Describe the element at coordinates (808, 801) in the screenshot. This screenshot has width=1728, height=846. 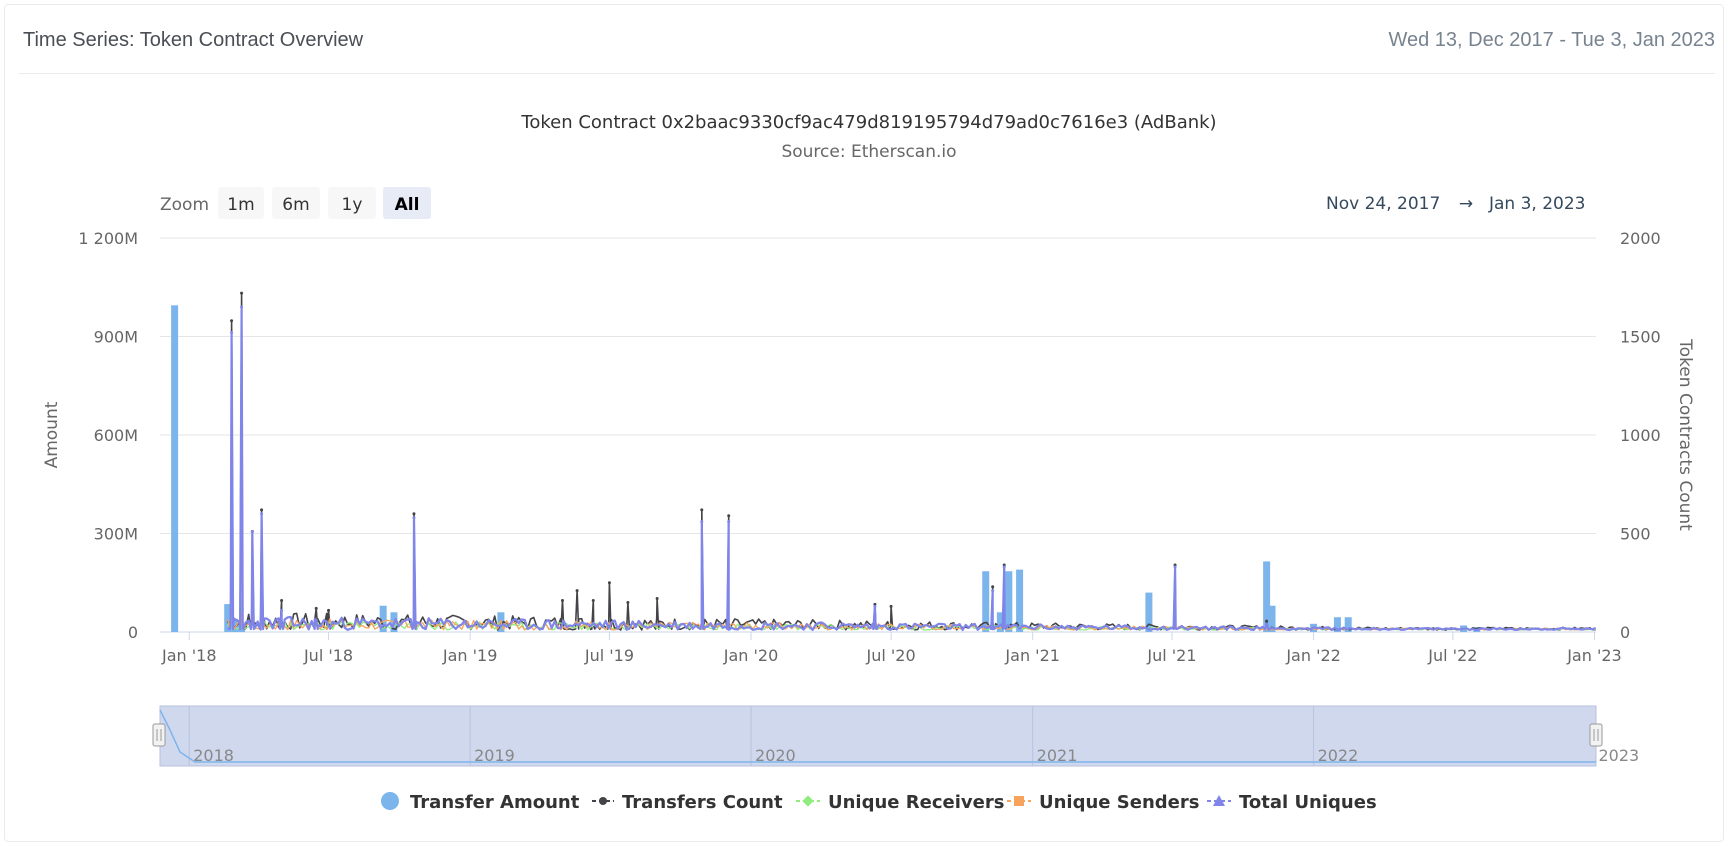
I see `legend-marker-unique-receivers` at that location.